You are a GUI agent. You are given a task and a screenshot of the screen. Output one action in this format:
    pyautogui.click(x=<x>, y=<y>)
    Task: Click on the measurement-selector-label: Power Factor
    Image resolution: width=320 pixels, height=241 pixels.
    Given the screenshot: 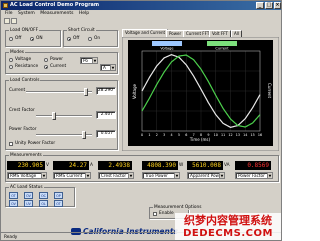 What is the action you would take?
    pyautogui.click(x=251, y=175)
    